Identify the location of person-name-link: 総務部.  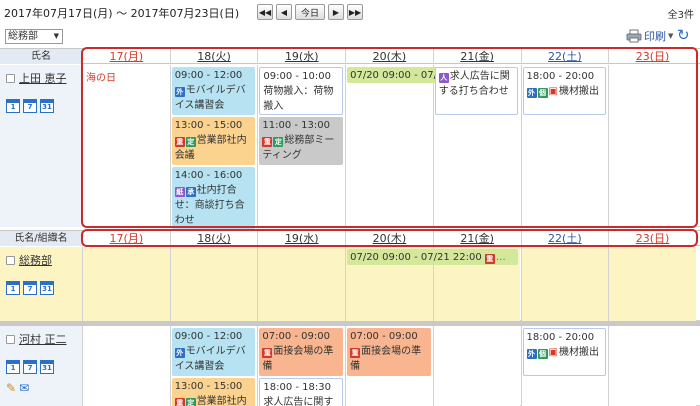
(35, 260).